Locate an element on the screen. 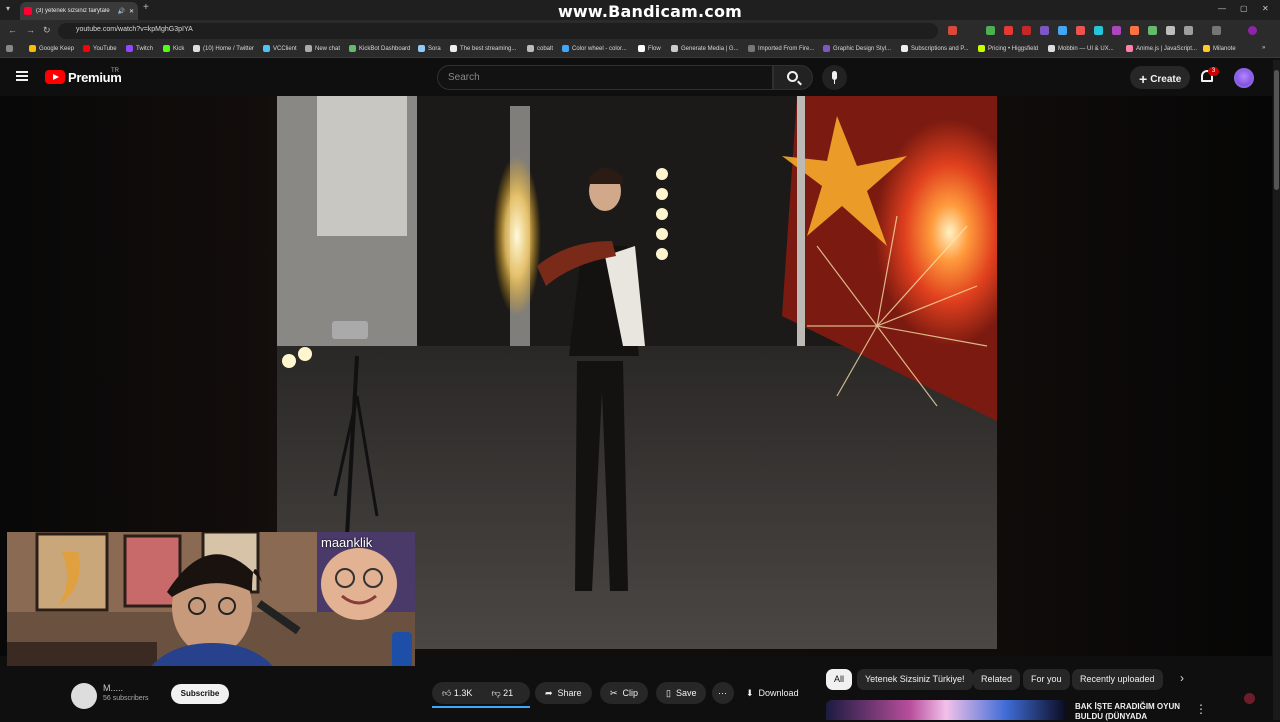  youtube-header: Premium TR Search + Create 3 is located at coordinates (640, 77).